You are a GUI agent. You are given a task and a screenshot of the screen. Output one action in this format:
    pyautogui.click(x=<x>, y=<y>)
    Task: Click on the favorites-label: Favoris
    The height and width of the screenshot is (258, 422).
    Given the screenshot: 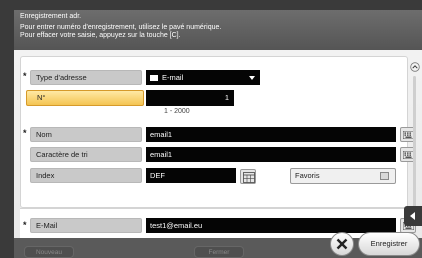 What is the action you would take?
    pyautogui.click(x=307, y=175)
    